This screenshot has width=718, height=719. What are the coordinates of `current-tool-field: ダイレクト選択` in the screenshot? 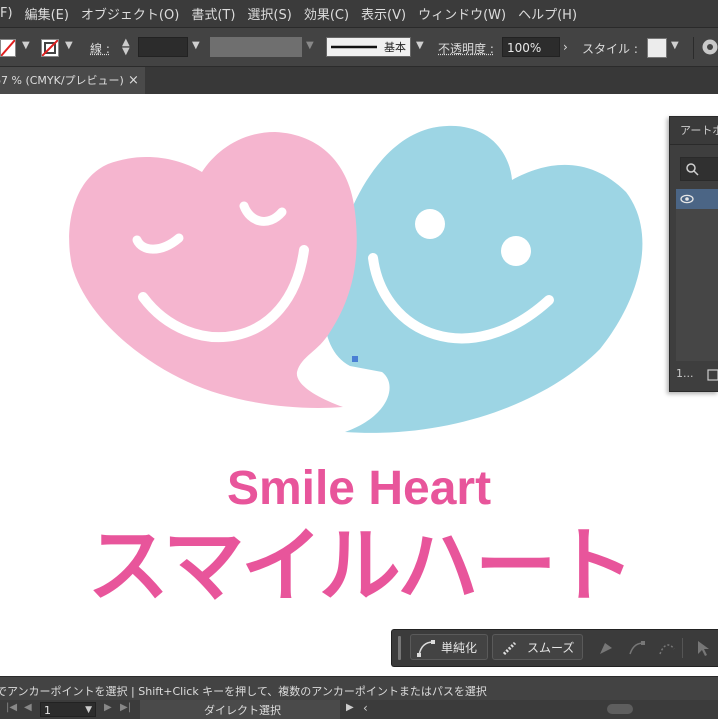 It's located at (240, 709).